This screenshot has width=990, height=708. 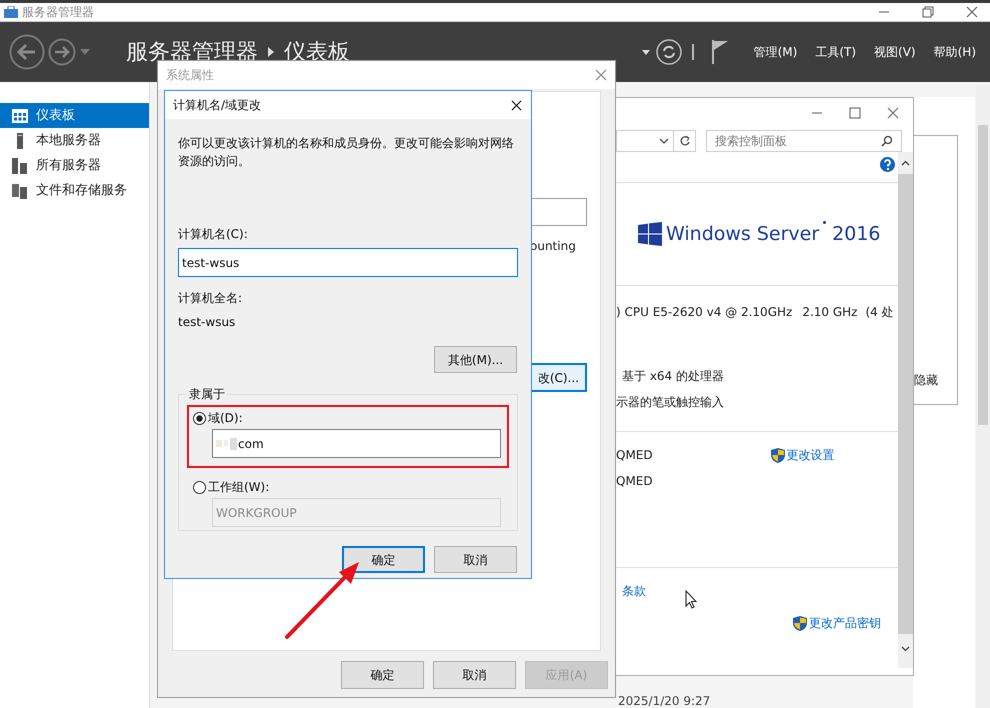 I want to click on menu-item: 工具(T), so click(x=835, y=52).